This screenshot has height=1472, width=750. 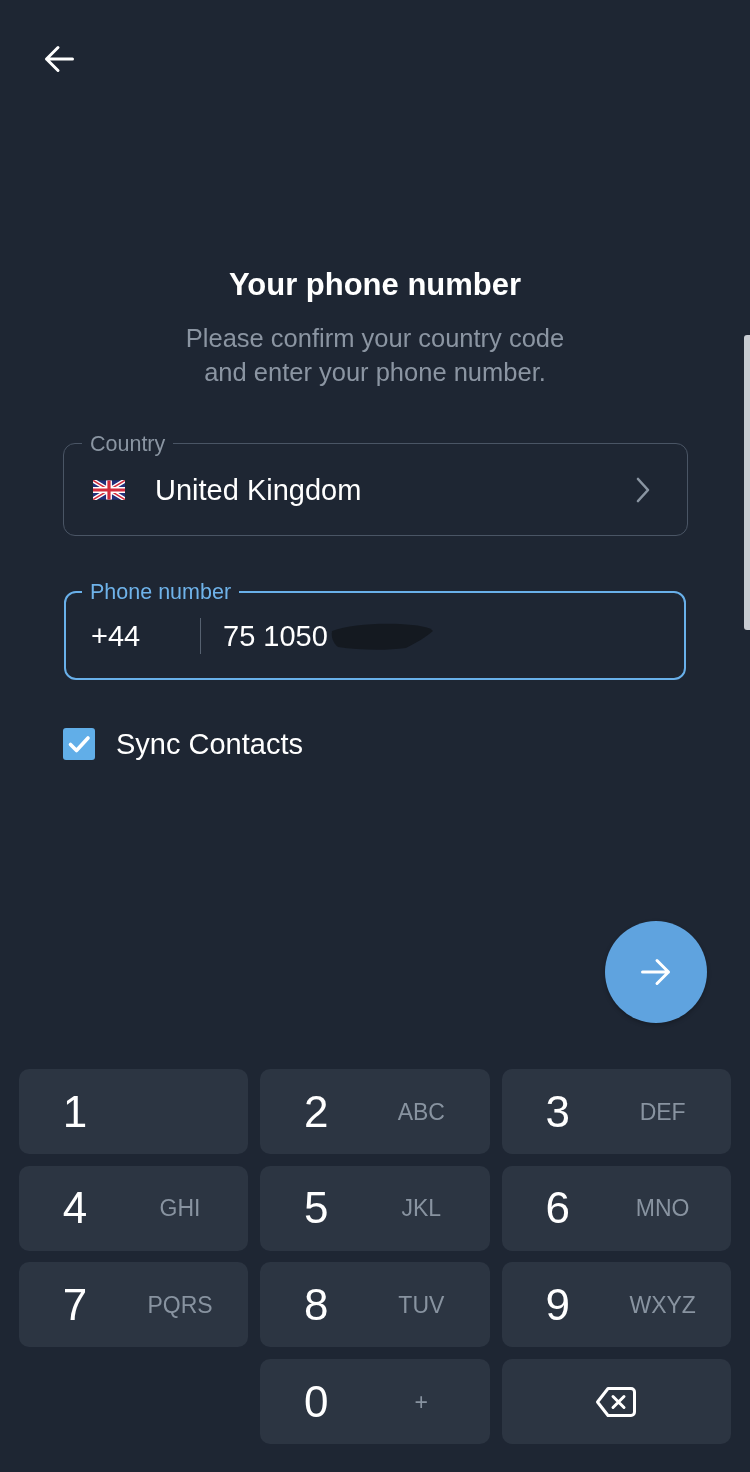 What do you see at coordinates (134, 1111) in the screenshot?
I see `keypad-key: 1` at bounding box center [134, 1111].